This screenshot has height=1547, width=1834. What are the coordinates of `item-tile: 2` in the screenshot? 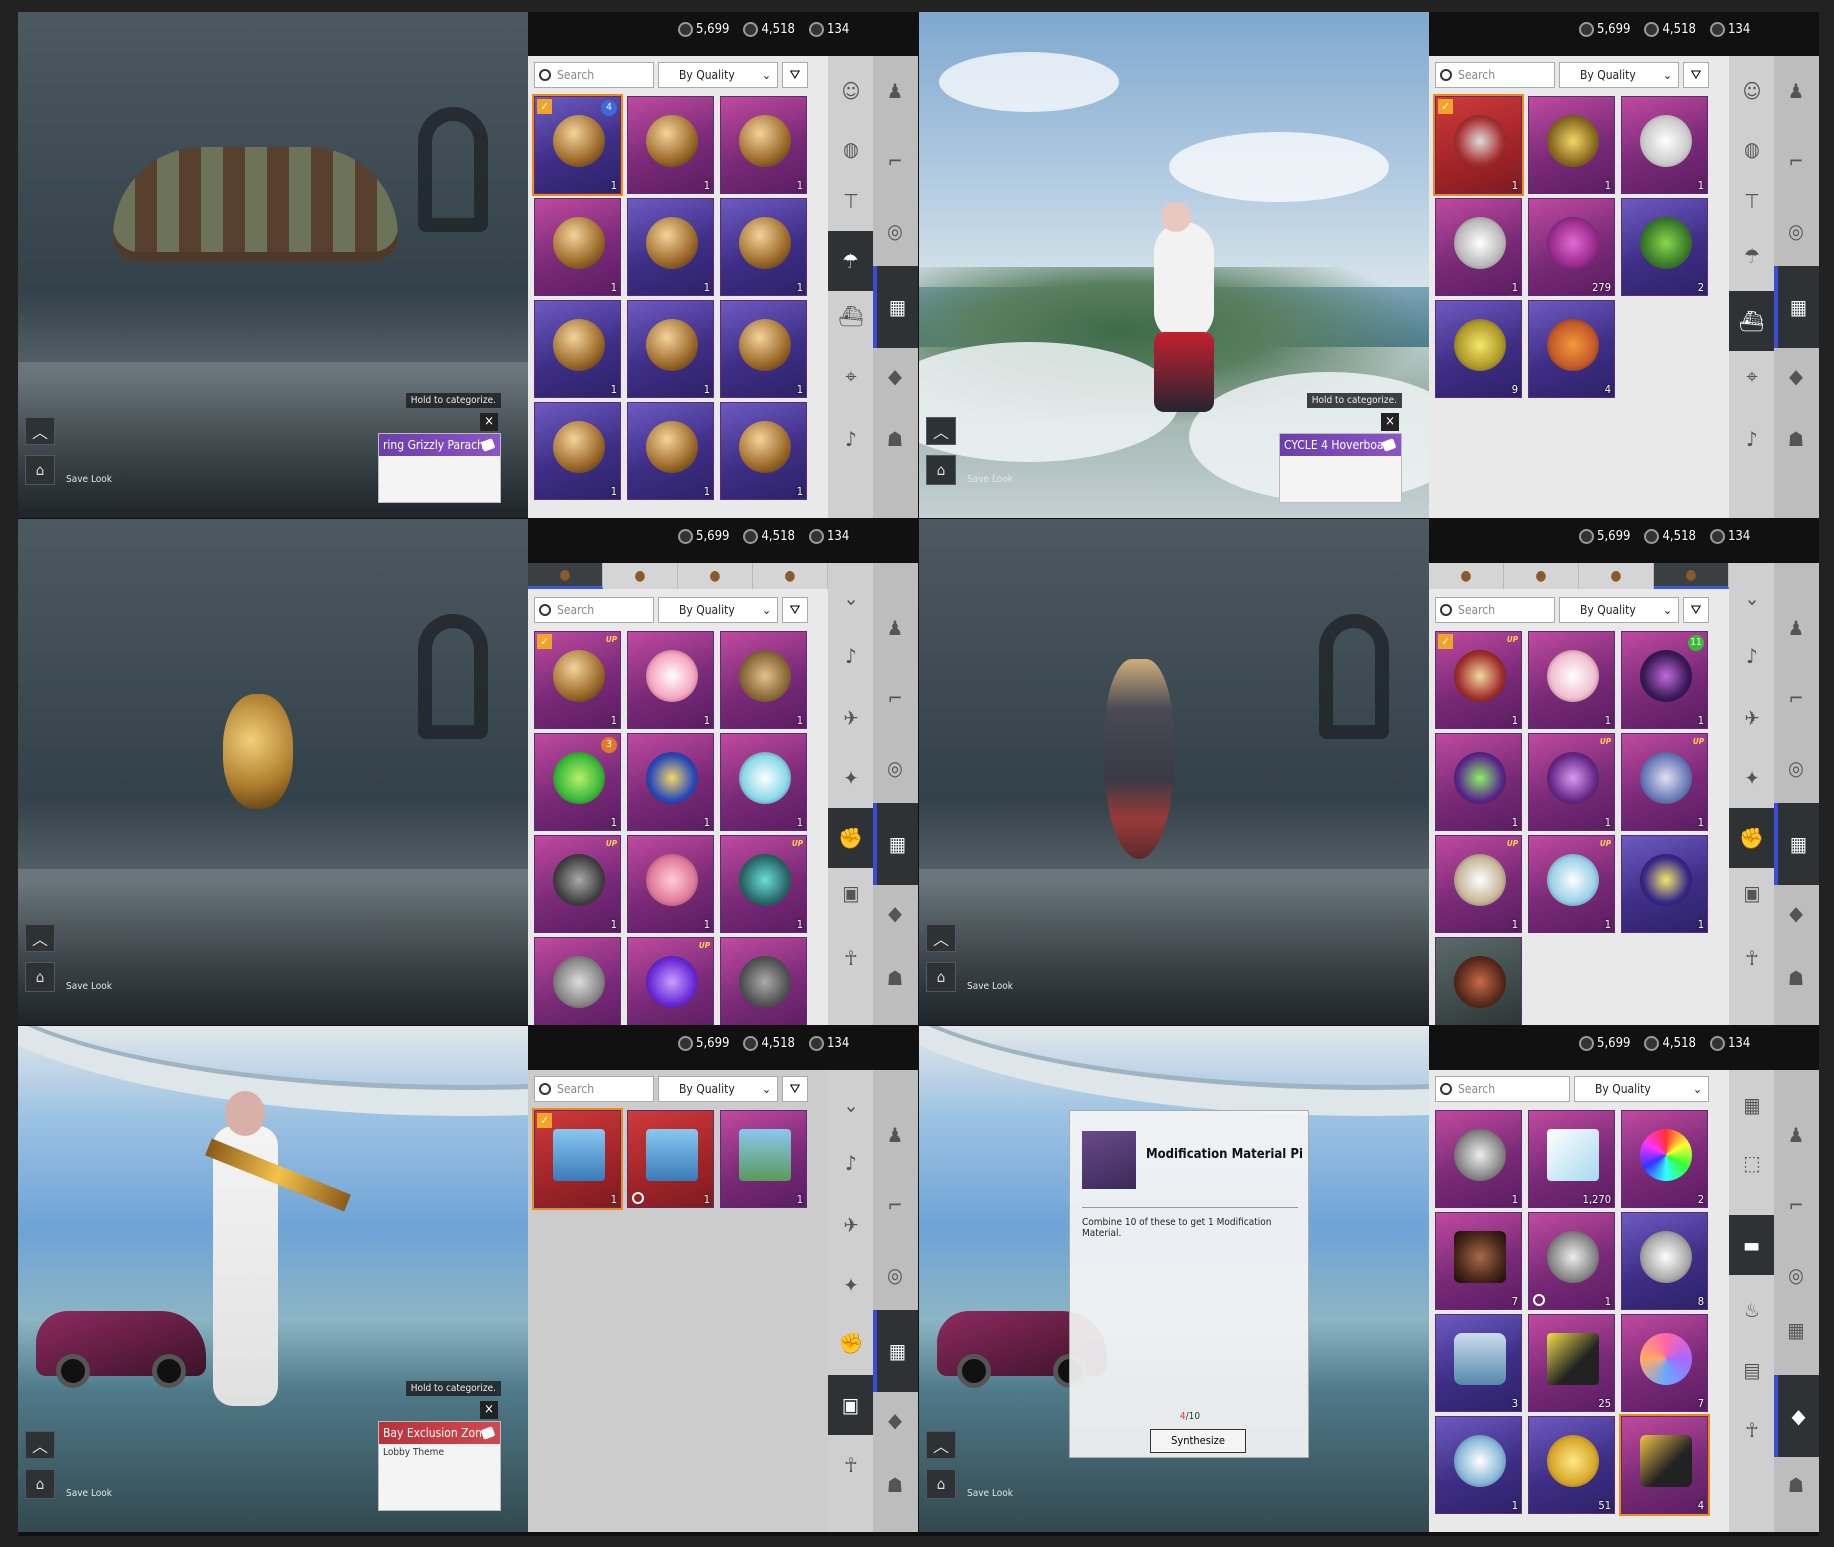 It's located at (1664, 247).